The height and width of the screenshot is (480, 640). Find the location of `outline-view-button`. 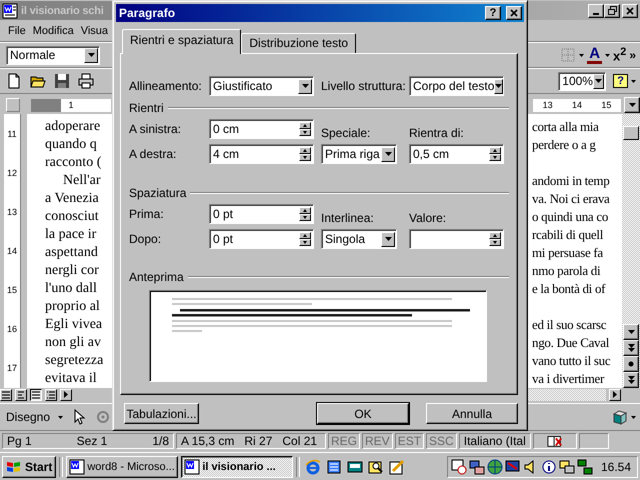

outline-view-button is located at coordinates (51, 394).